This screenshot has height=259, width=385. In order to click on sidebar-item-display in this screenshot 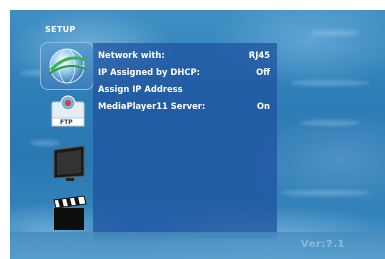, I will do `click(68, 163)`.